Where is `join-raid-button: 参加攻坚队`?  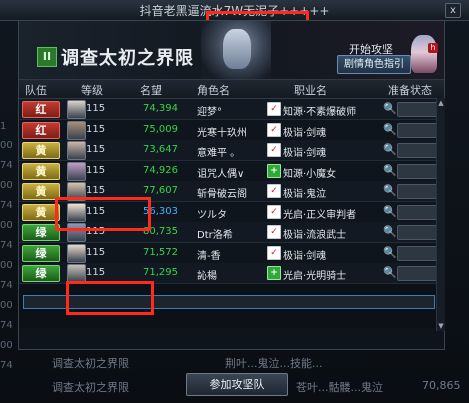
join-raid-button: 参加攻坚队 is located at coordinates (237, 384).